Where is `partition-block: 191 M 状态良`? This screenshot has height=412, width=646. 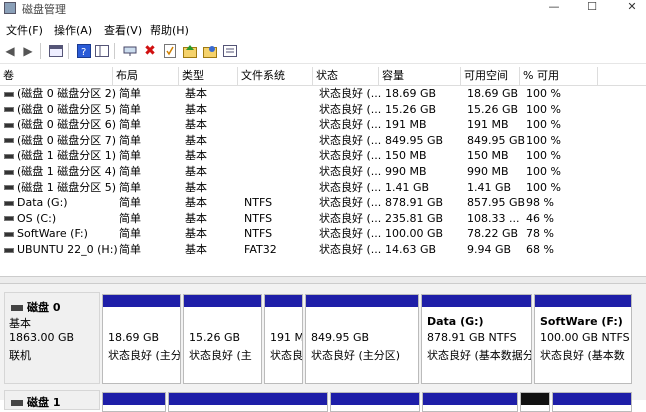
partition-block: 191 M 状态良 is located at coordinates (283, 339).